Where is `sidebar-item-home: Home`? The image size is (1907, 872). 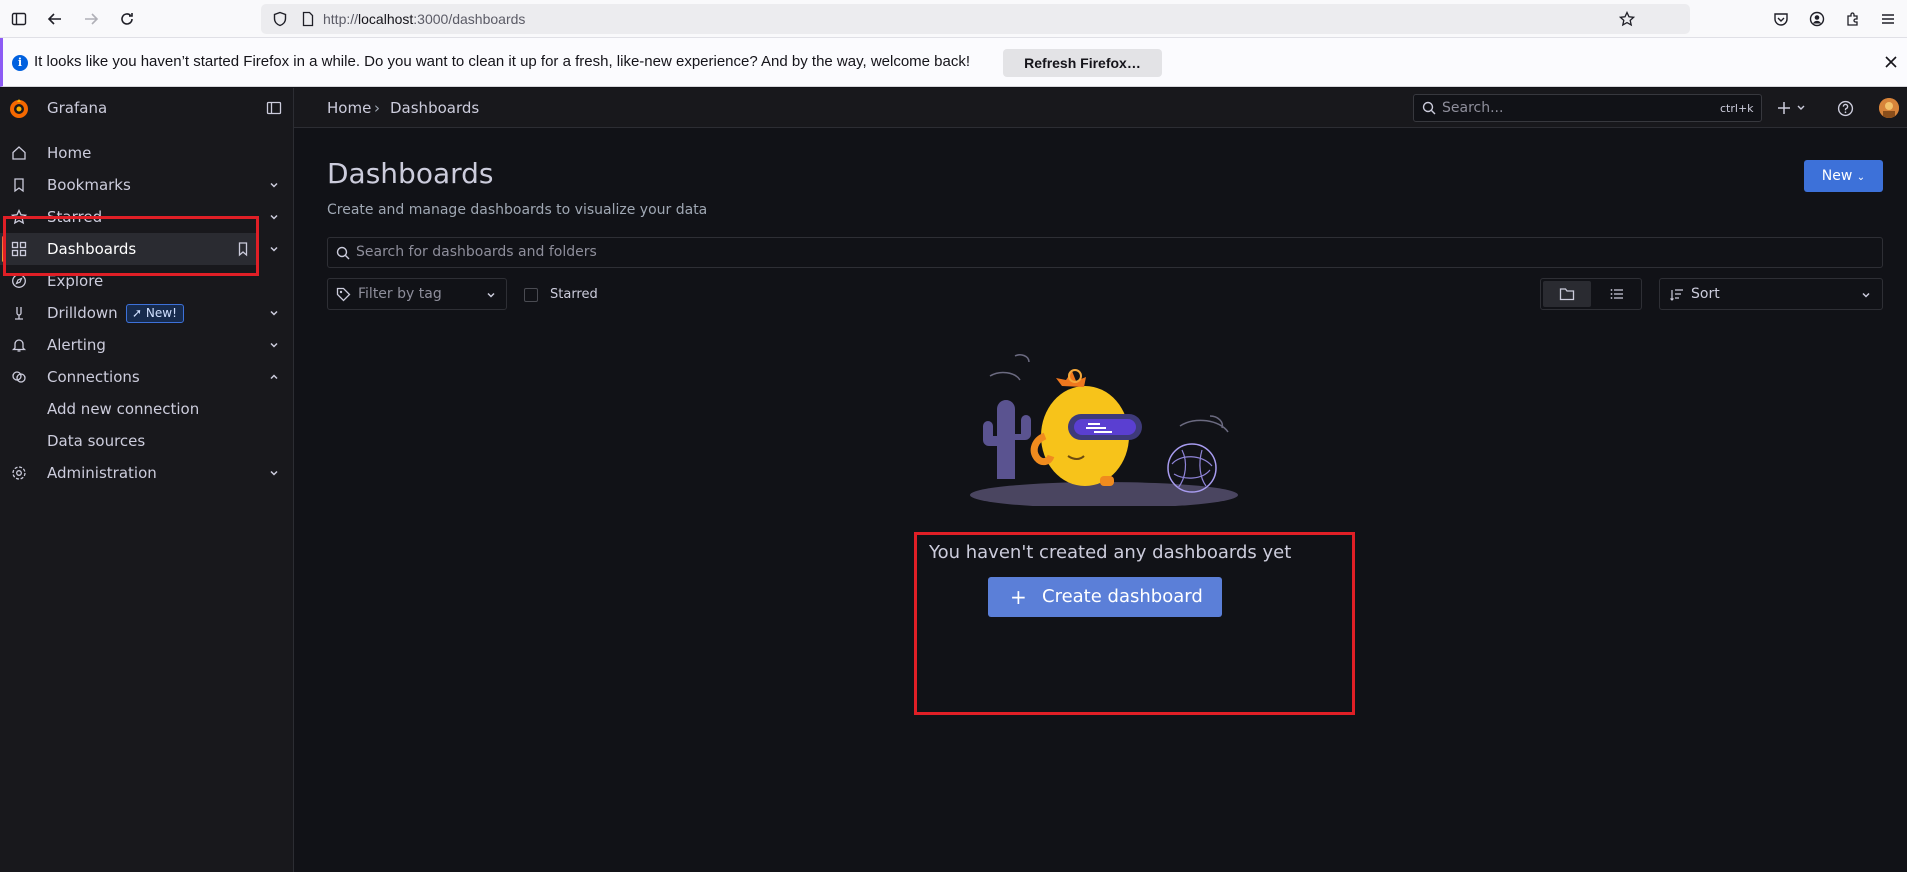 sidebar-item-home: Home is located at coordinates (147, 153).